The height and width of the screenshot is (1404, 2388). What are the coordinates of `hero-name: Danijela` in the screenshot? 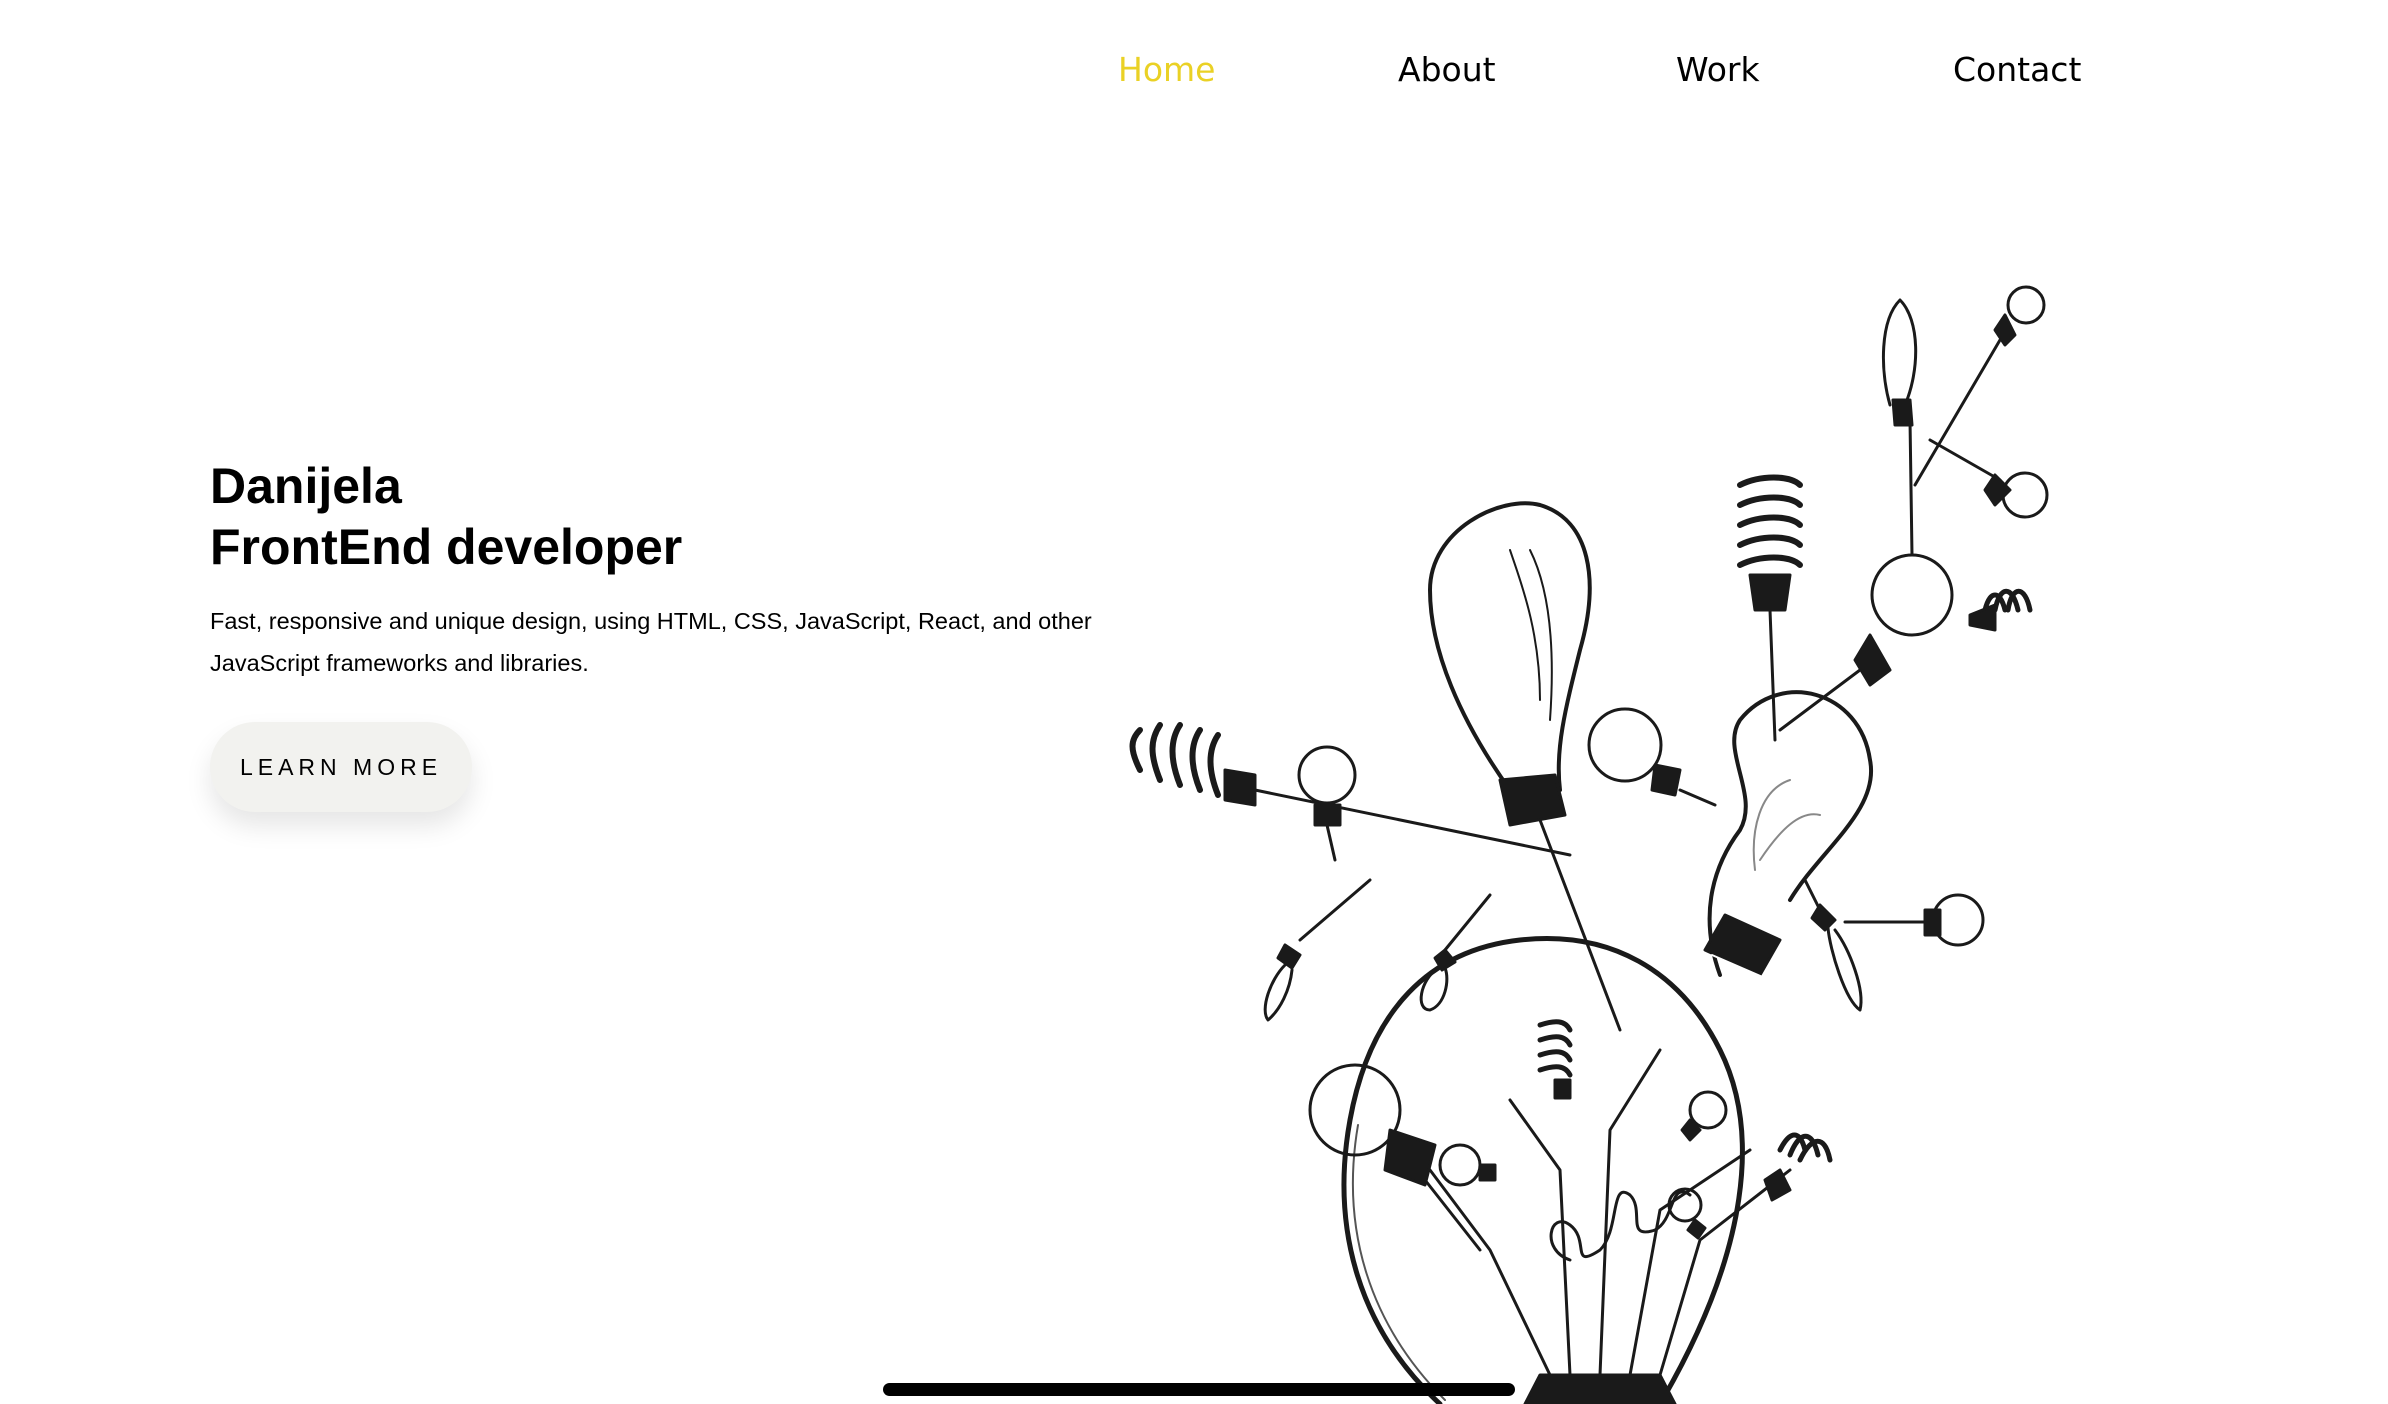 It's located at (306, 486).